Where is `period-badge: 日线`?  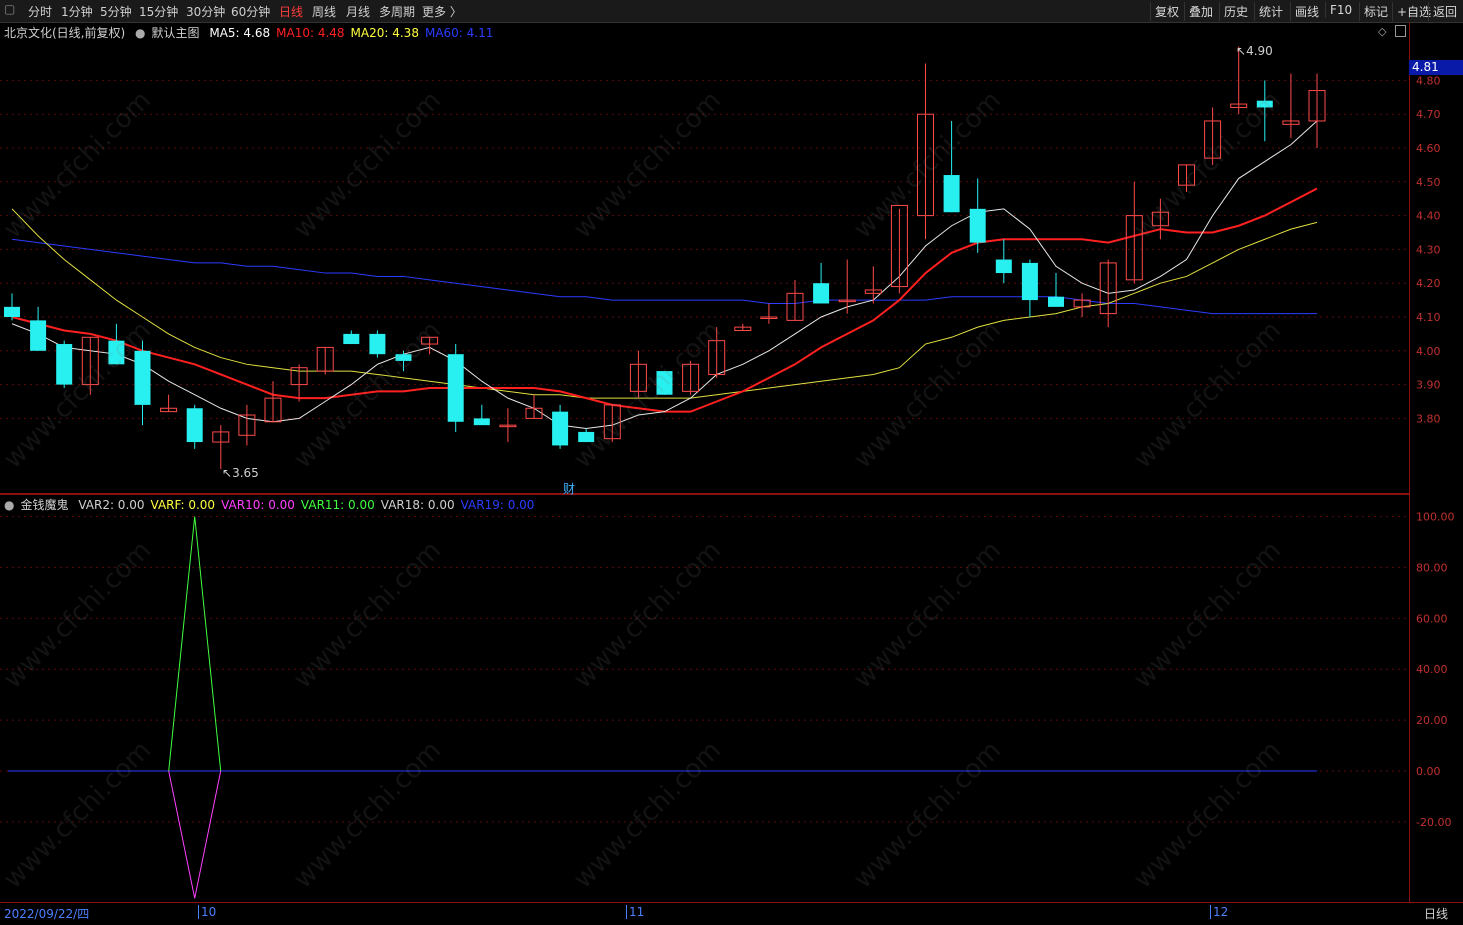 period-badge: 日线 is located at coordinates (1436, 913).